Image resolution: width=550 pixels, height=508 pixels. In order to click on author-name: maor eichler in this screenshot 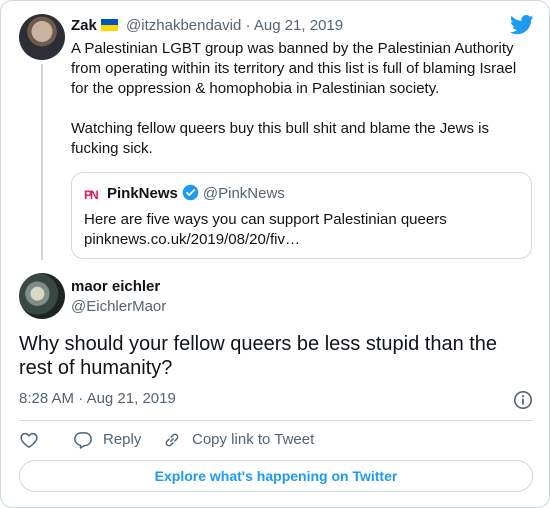, I will do `click(115, 287)`.